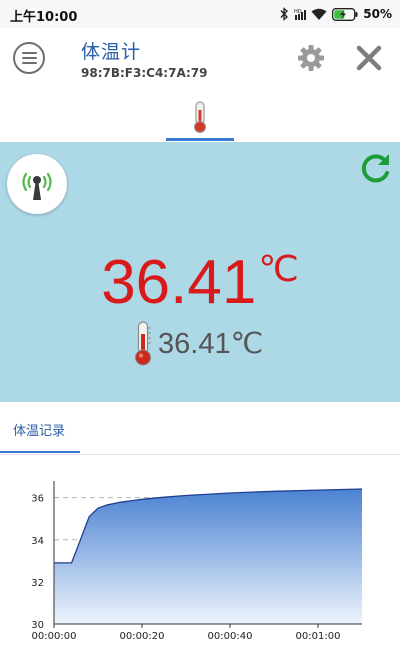  I want to click on bluetooth-icon, so click(284, 14).